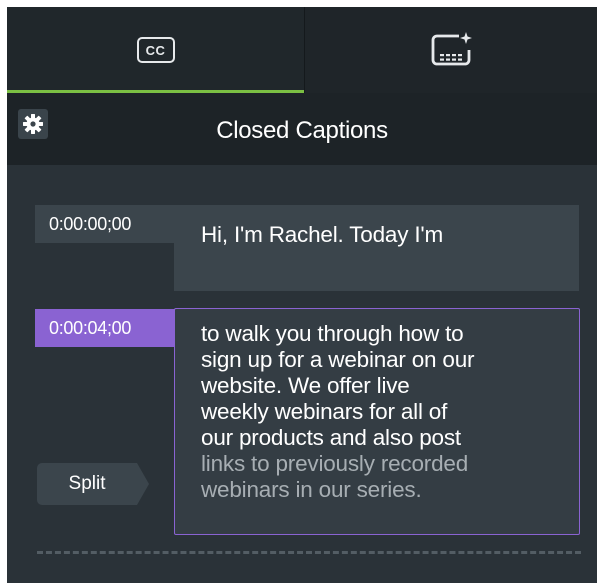 The height and width of the screenshot is (583, 597). I want to click on next-caption-placeholder, so click(309, 552).